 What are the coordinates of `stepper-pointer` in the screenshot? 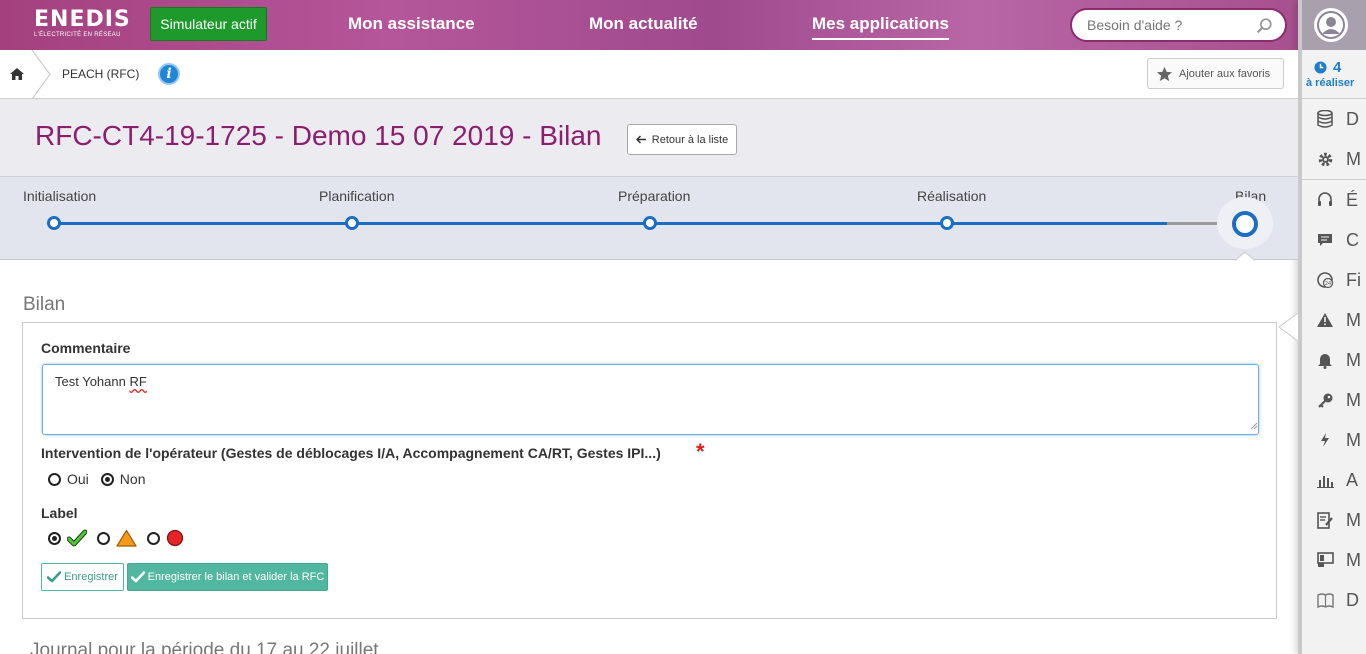 It's located at (1245, 256).